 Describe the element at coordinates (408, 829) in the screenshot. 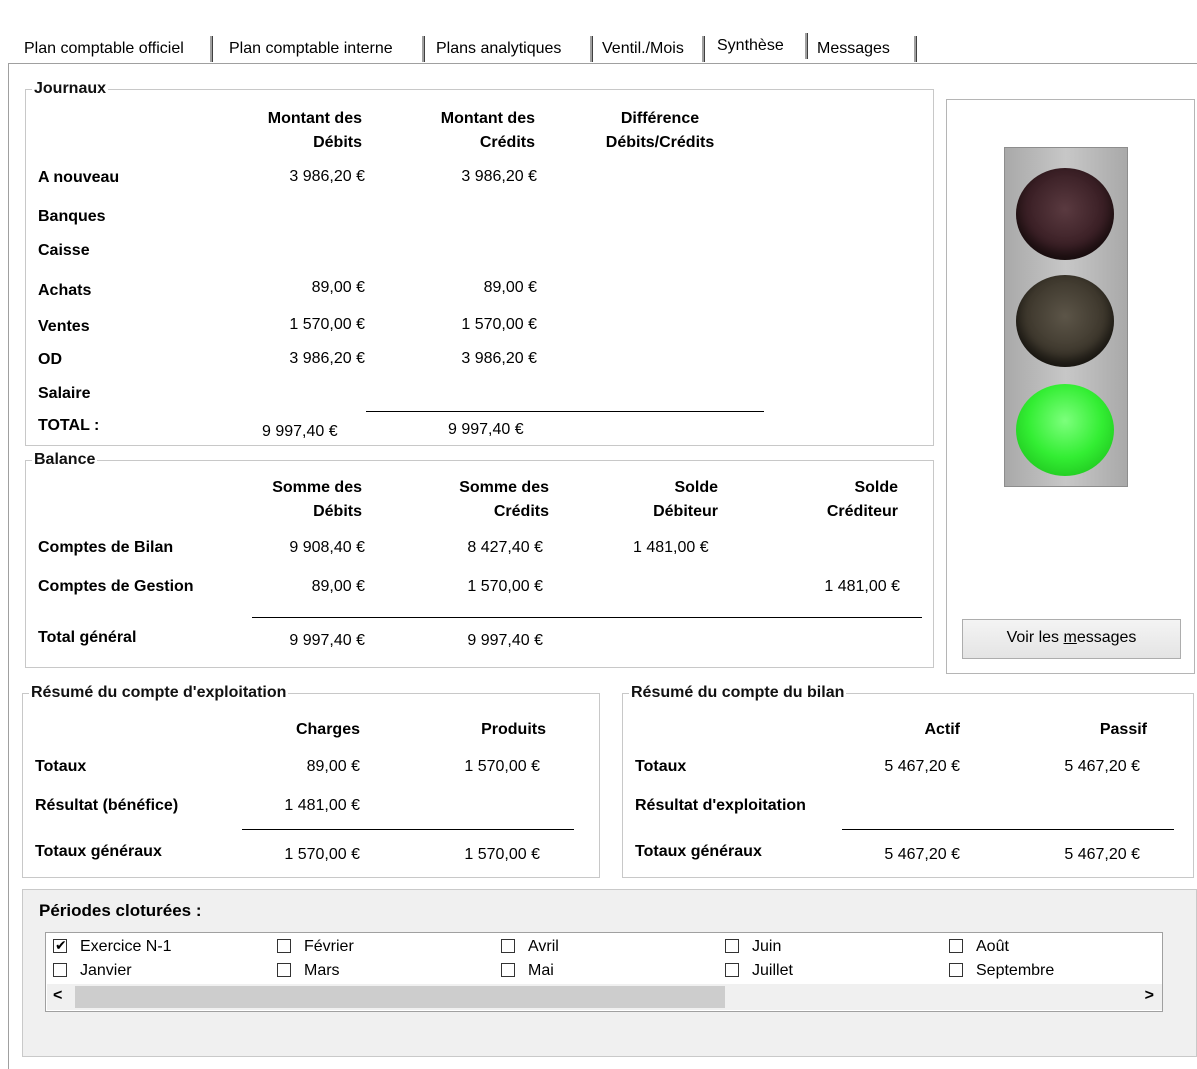

I see `exploitation-total-rule` at that location.